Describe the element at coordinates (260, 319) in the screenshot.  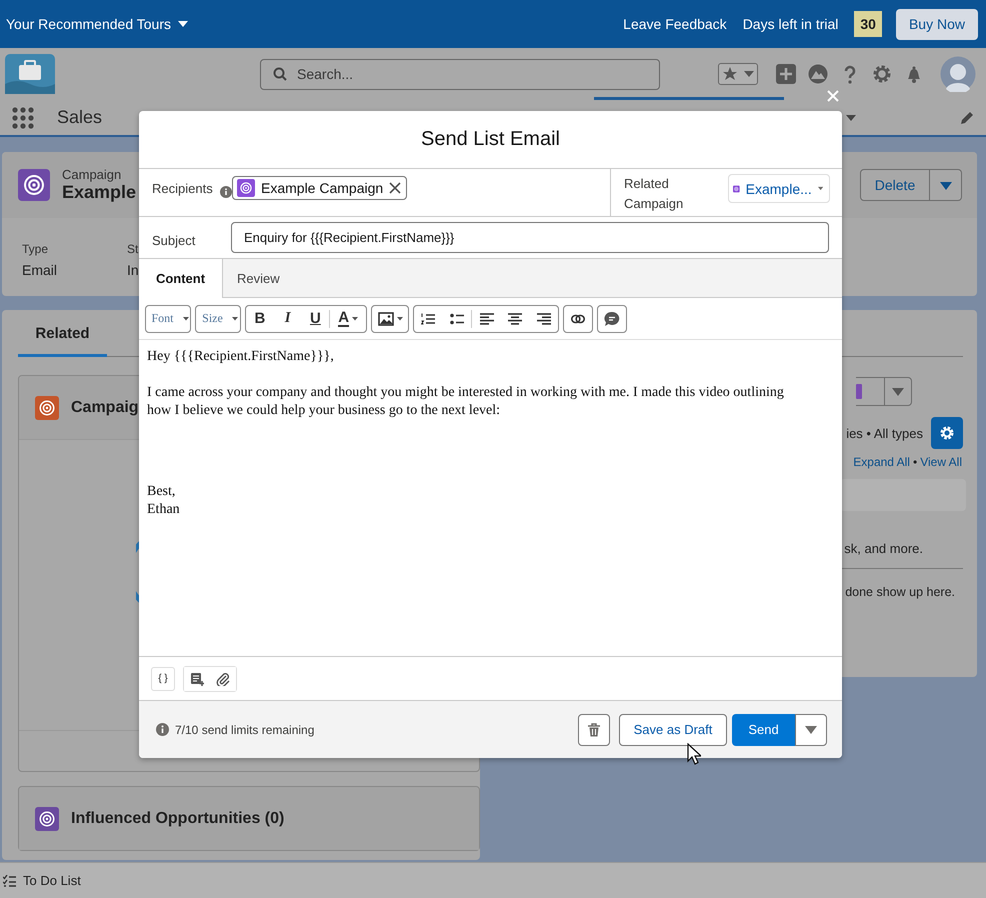
I see `bold-button: B` at that location.